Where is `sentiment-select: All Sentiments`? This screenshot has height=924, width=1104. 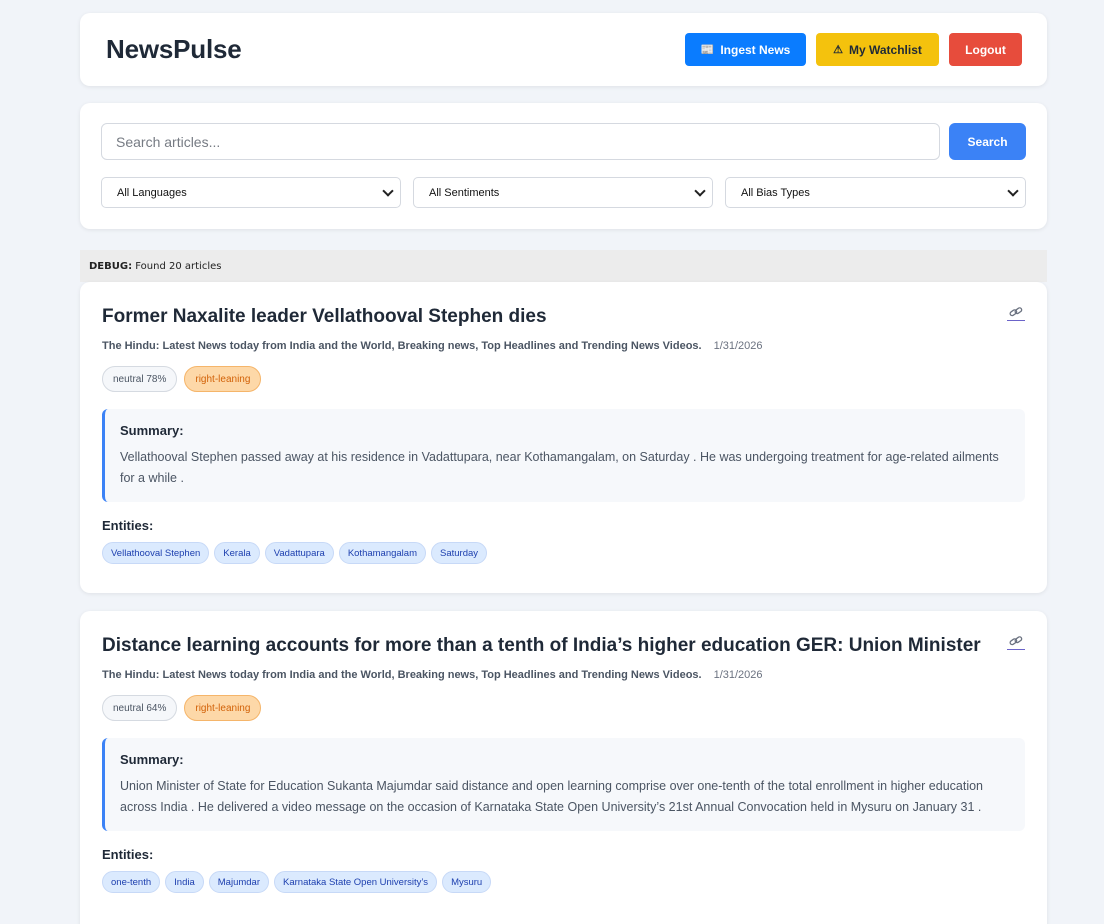 sentiment-select: All Sentiments is located at coordinates (563, 192).